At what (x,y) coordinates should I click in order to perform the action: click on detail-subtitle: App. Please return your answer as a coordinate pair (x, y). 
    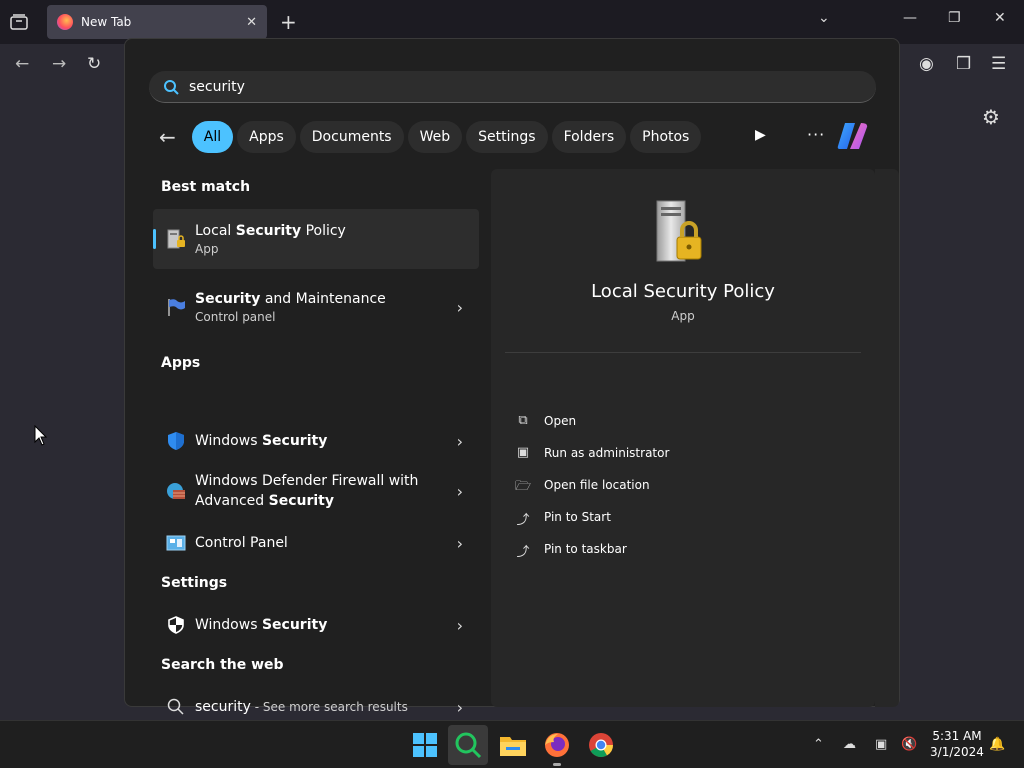
    Looking at the image, I should click on (683, 316).